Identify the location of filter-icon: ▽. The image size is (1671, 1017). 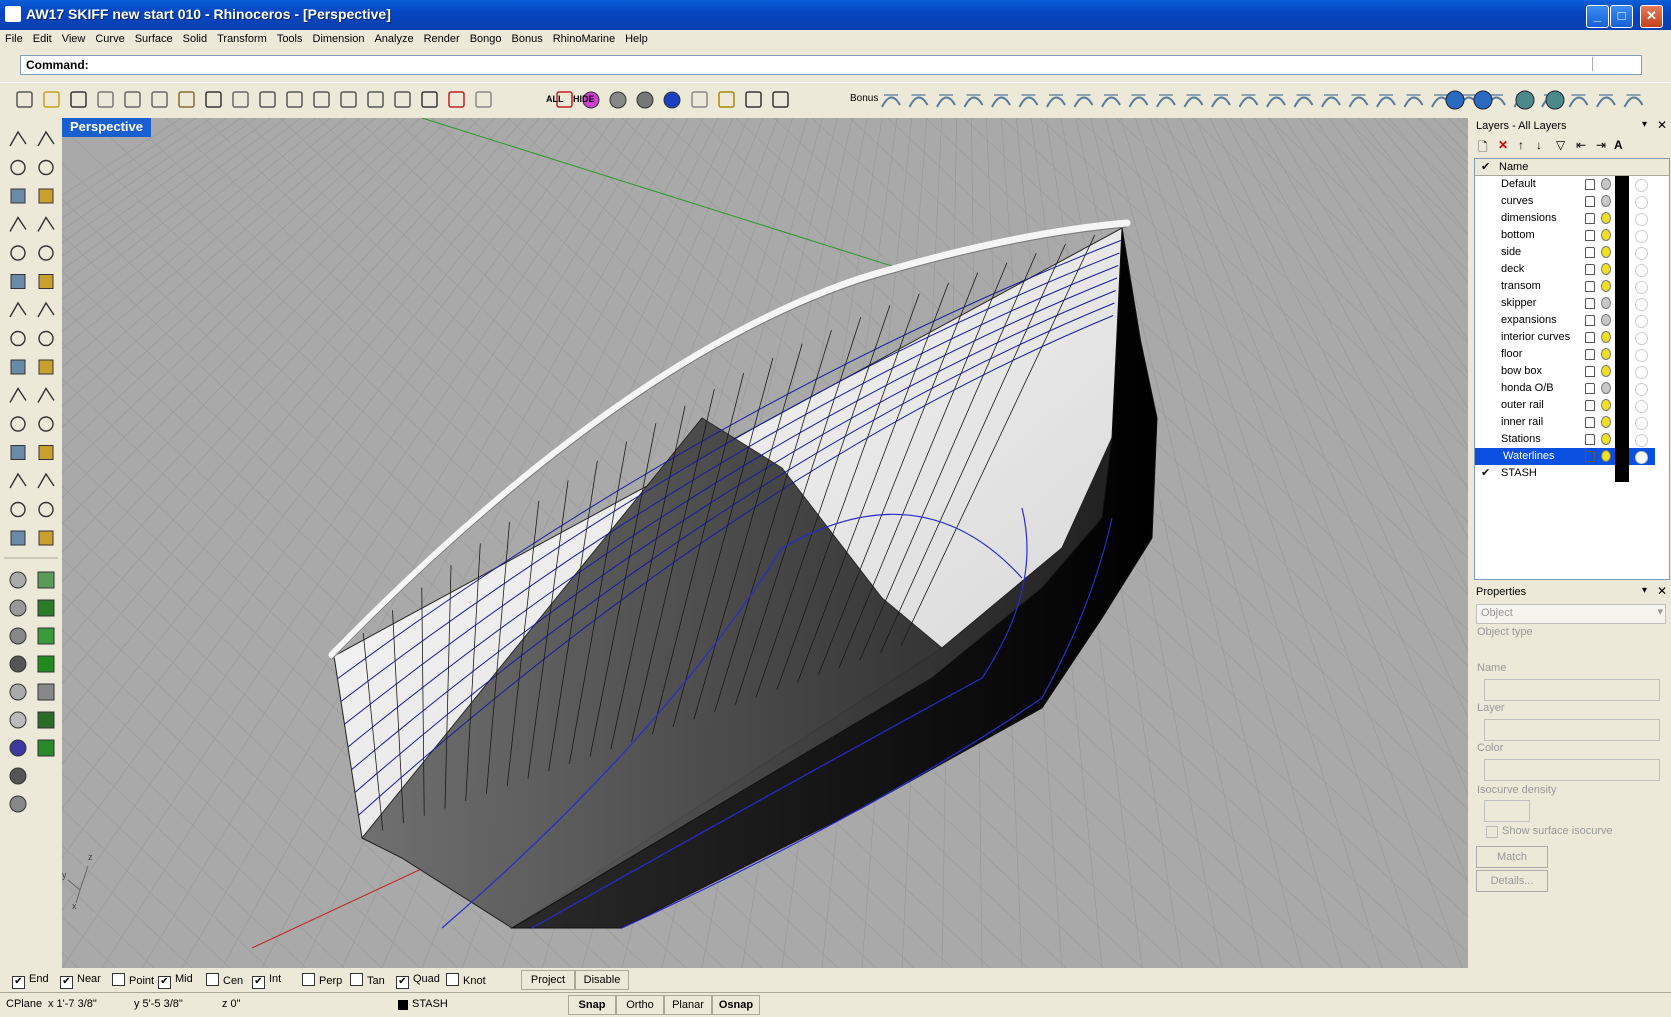
(1560, 145).